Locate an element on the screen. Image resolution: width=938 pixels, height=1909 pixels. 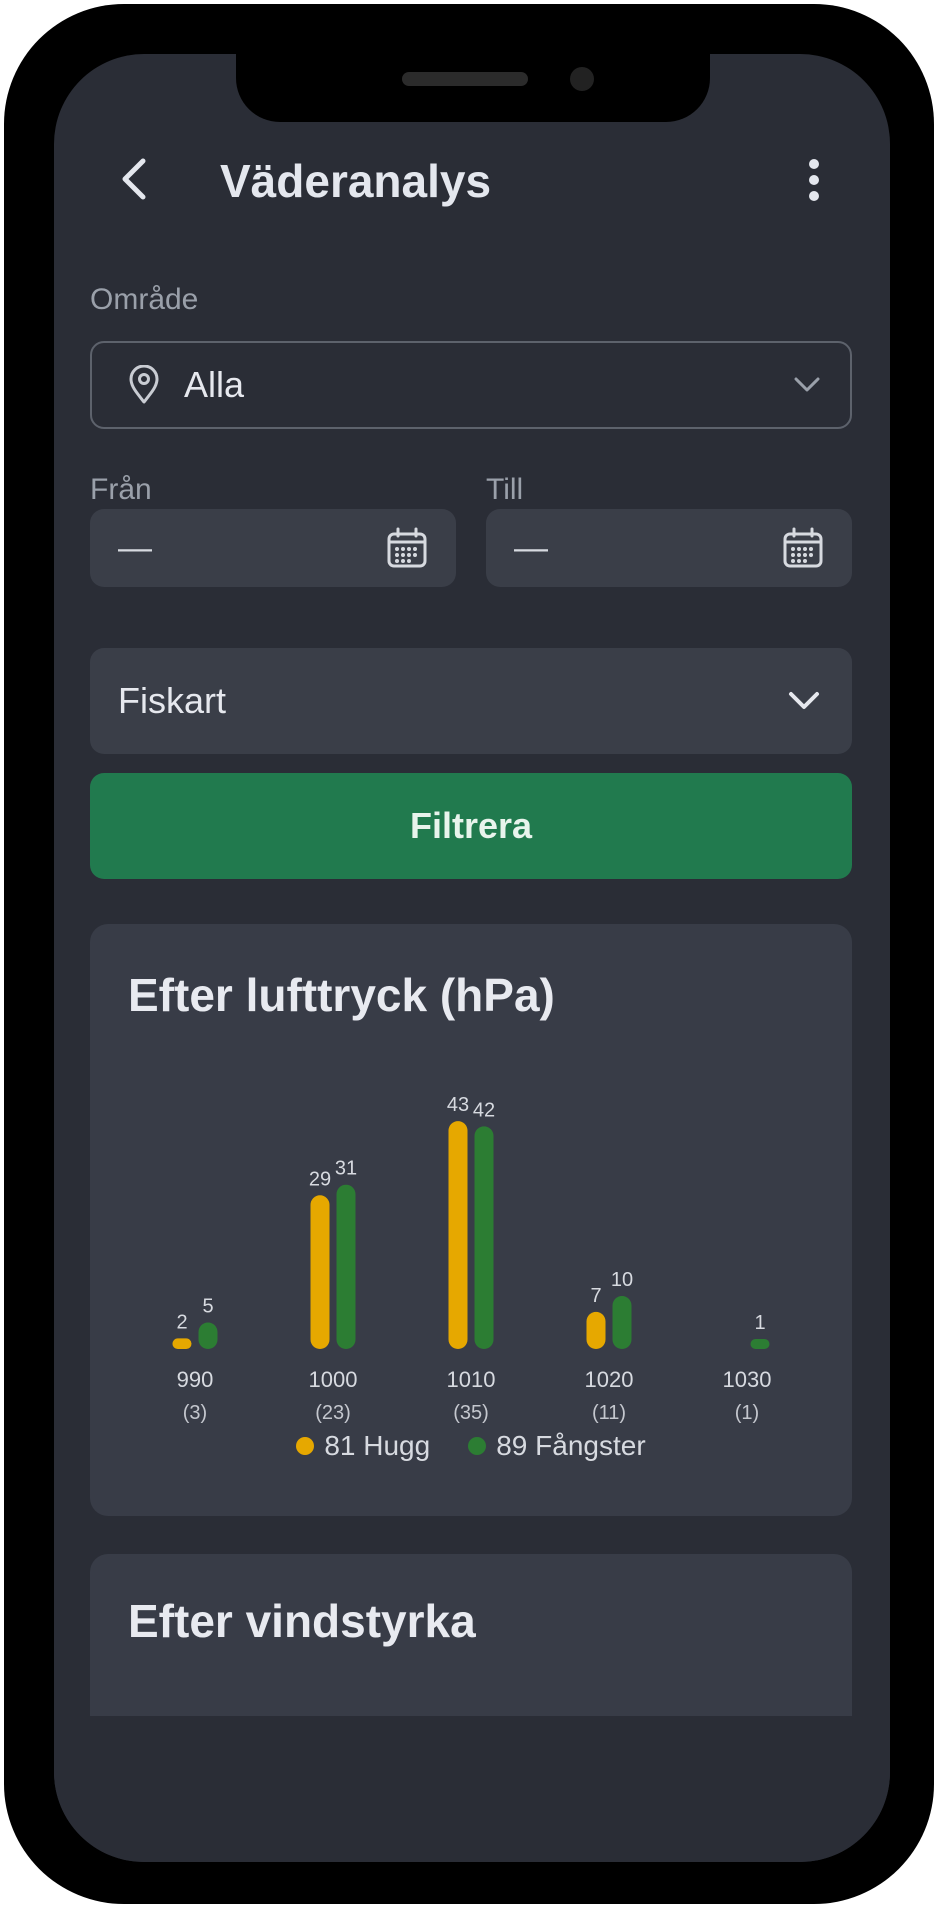
category-label-1030: 1030 is located at coordinates (747, 1379).